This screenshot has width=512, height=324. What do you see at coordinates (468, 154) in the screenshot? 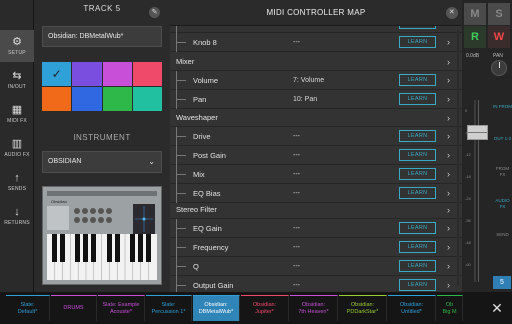
I see `fader-tick-label: -12` at bounding box center [468, 154].